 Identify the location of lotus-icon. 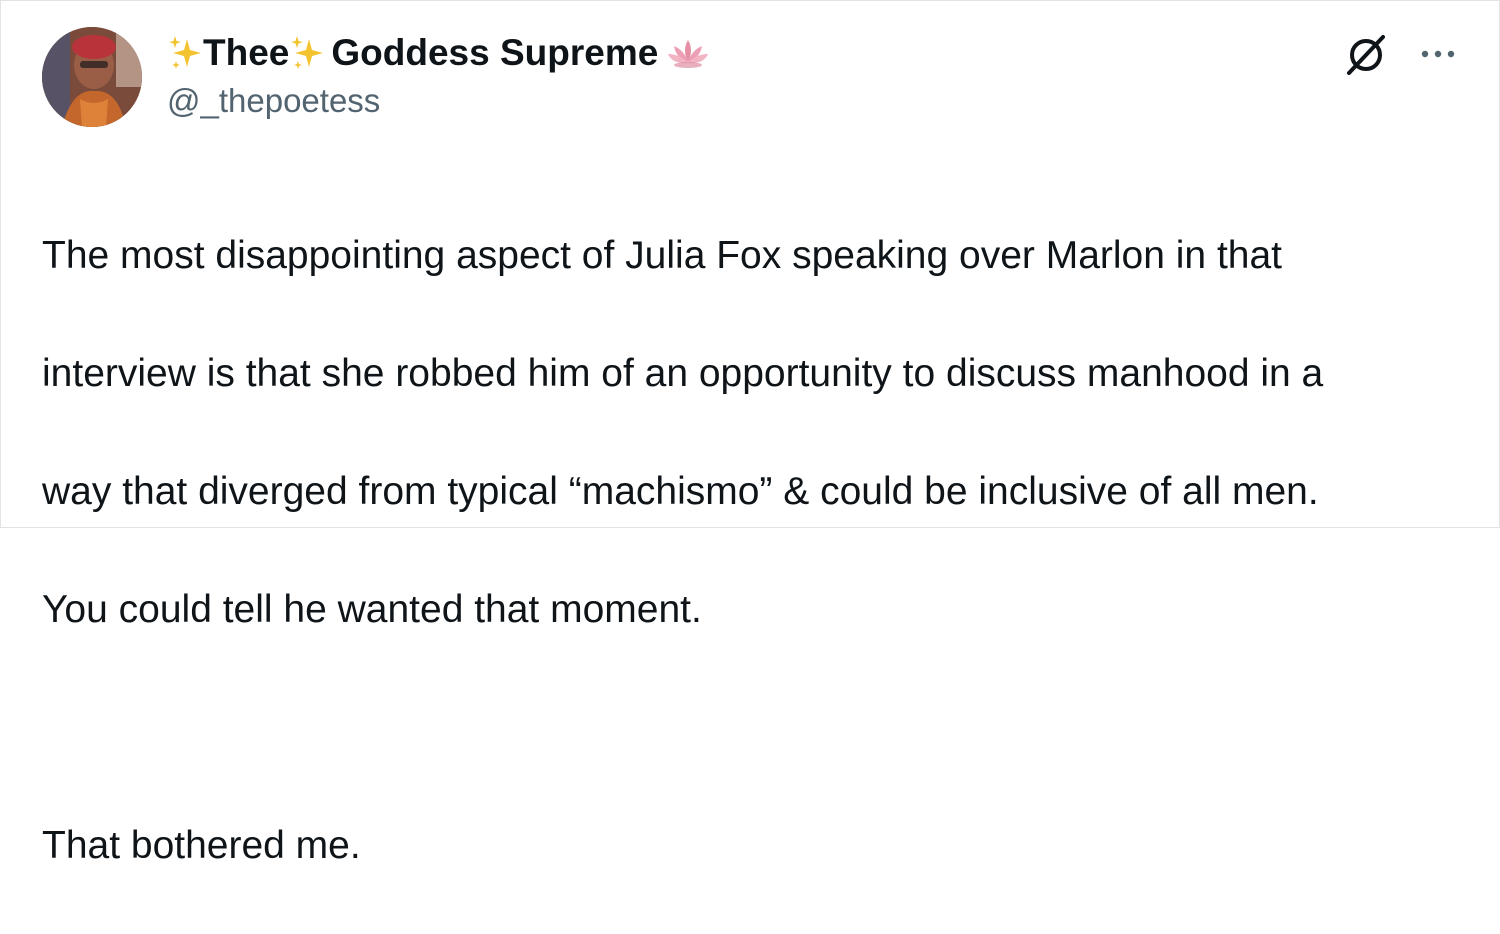
(688, 54).